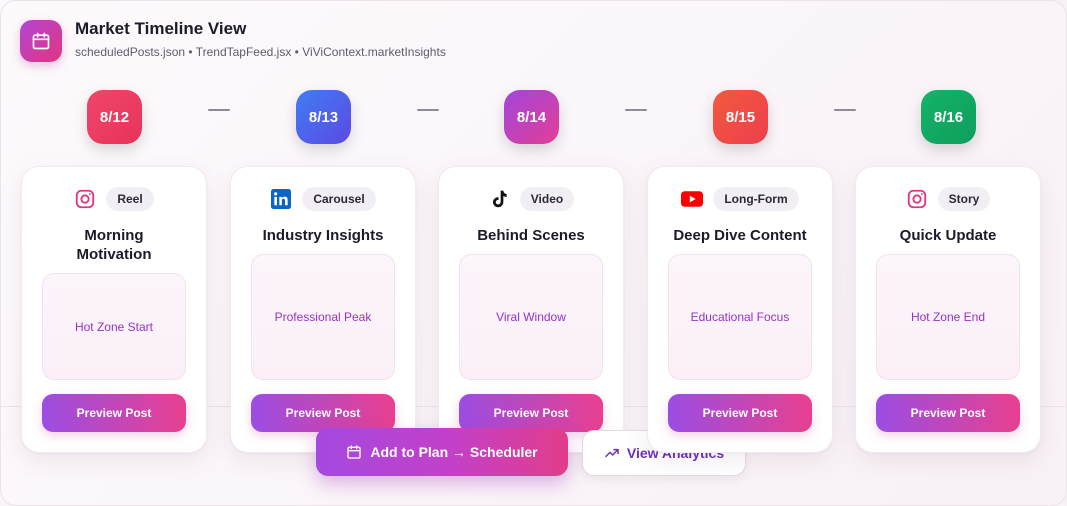 This screenshot has width=1067, height=506. I want to click on format-badge: Story, so click(964, 199).